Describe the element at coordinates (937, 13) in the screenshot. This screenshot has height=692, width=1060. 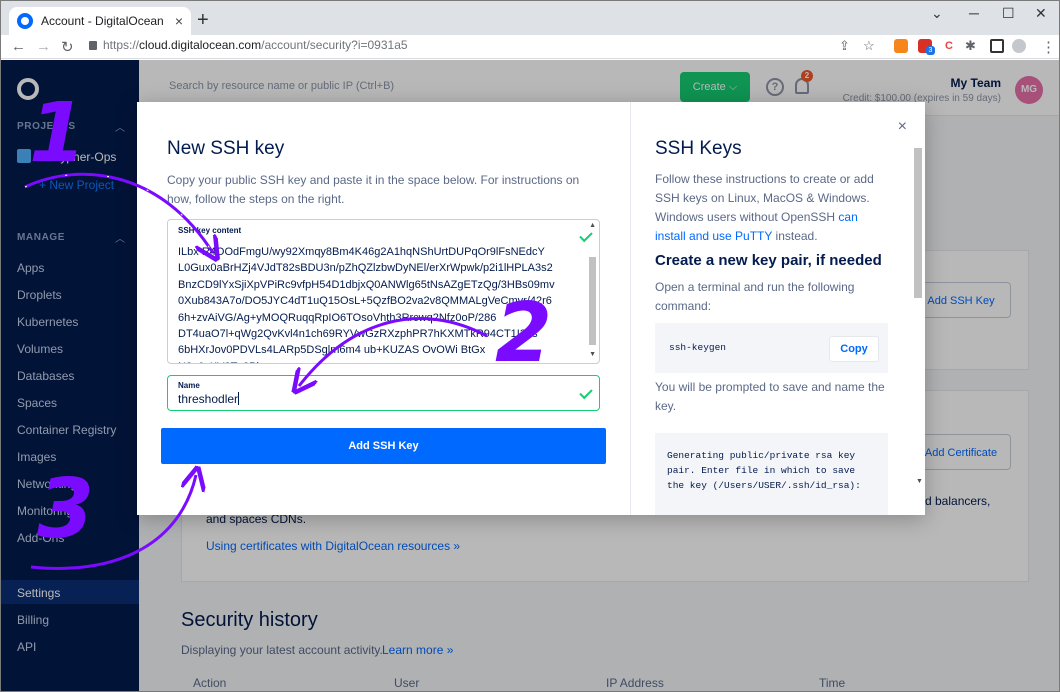
I see `tab-search-icon: ⌄` at that location.